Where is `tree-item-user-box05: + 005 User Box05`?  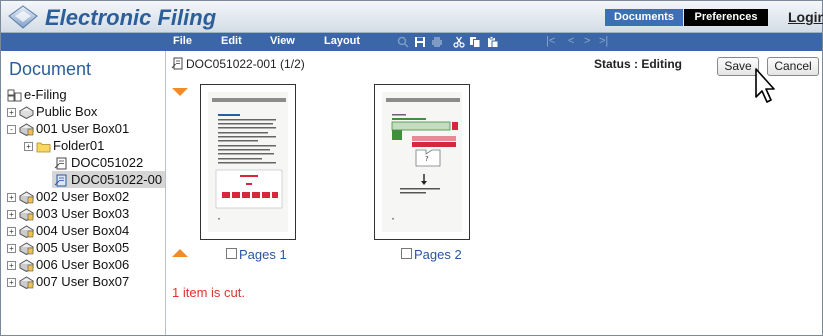
tree-item-user-box05: + 005 User Box05 is located at coordinates (68, 247).